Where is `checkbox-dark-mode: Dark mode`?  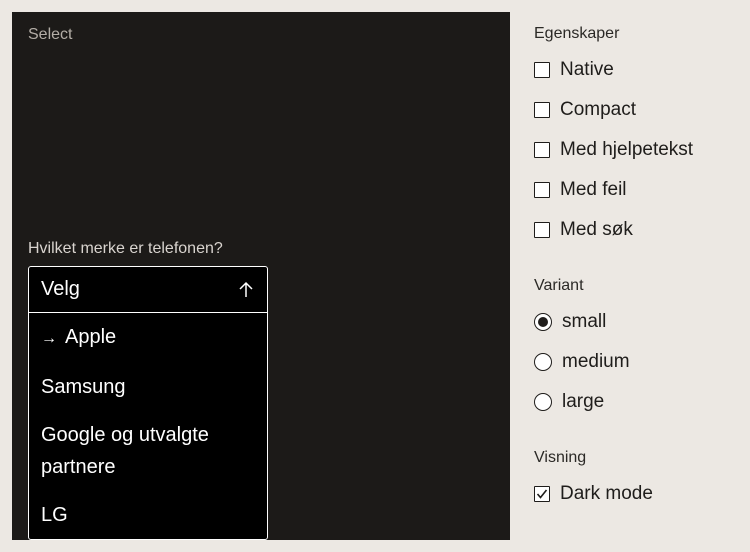
checkbox-dark-mode: Dark mode is located at coordinates (593, 494).